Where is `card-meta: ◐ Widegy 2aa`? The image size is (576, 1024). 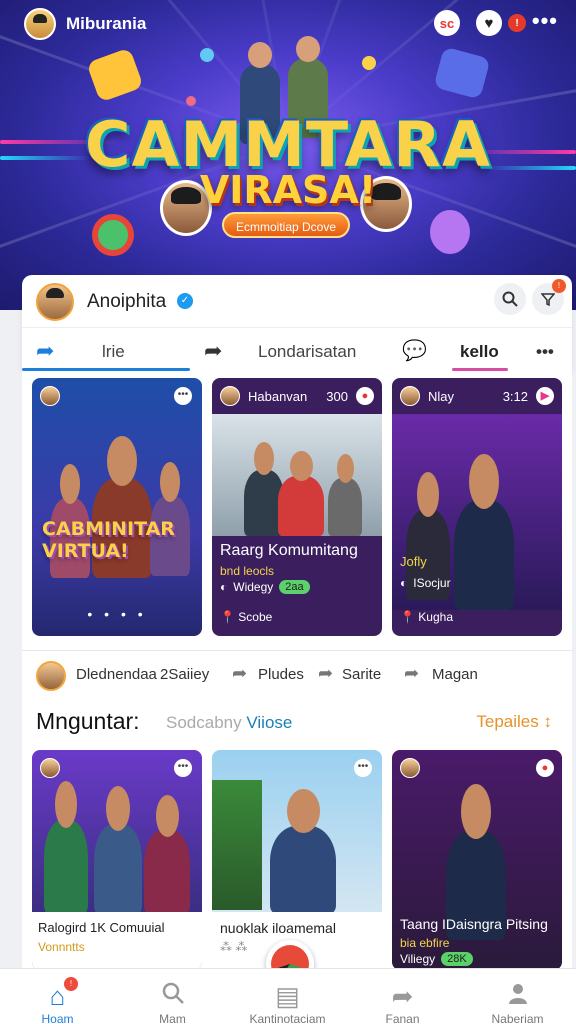
card-meta: ◐ Widegy 2aa is located at coordinates (265, 587).